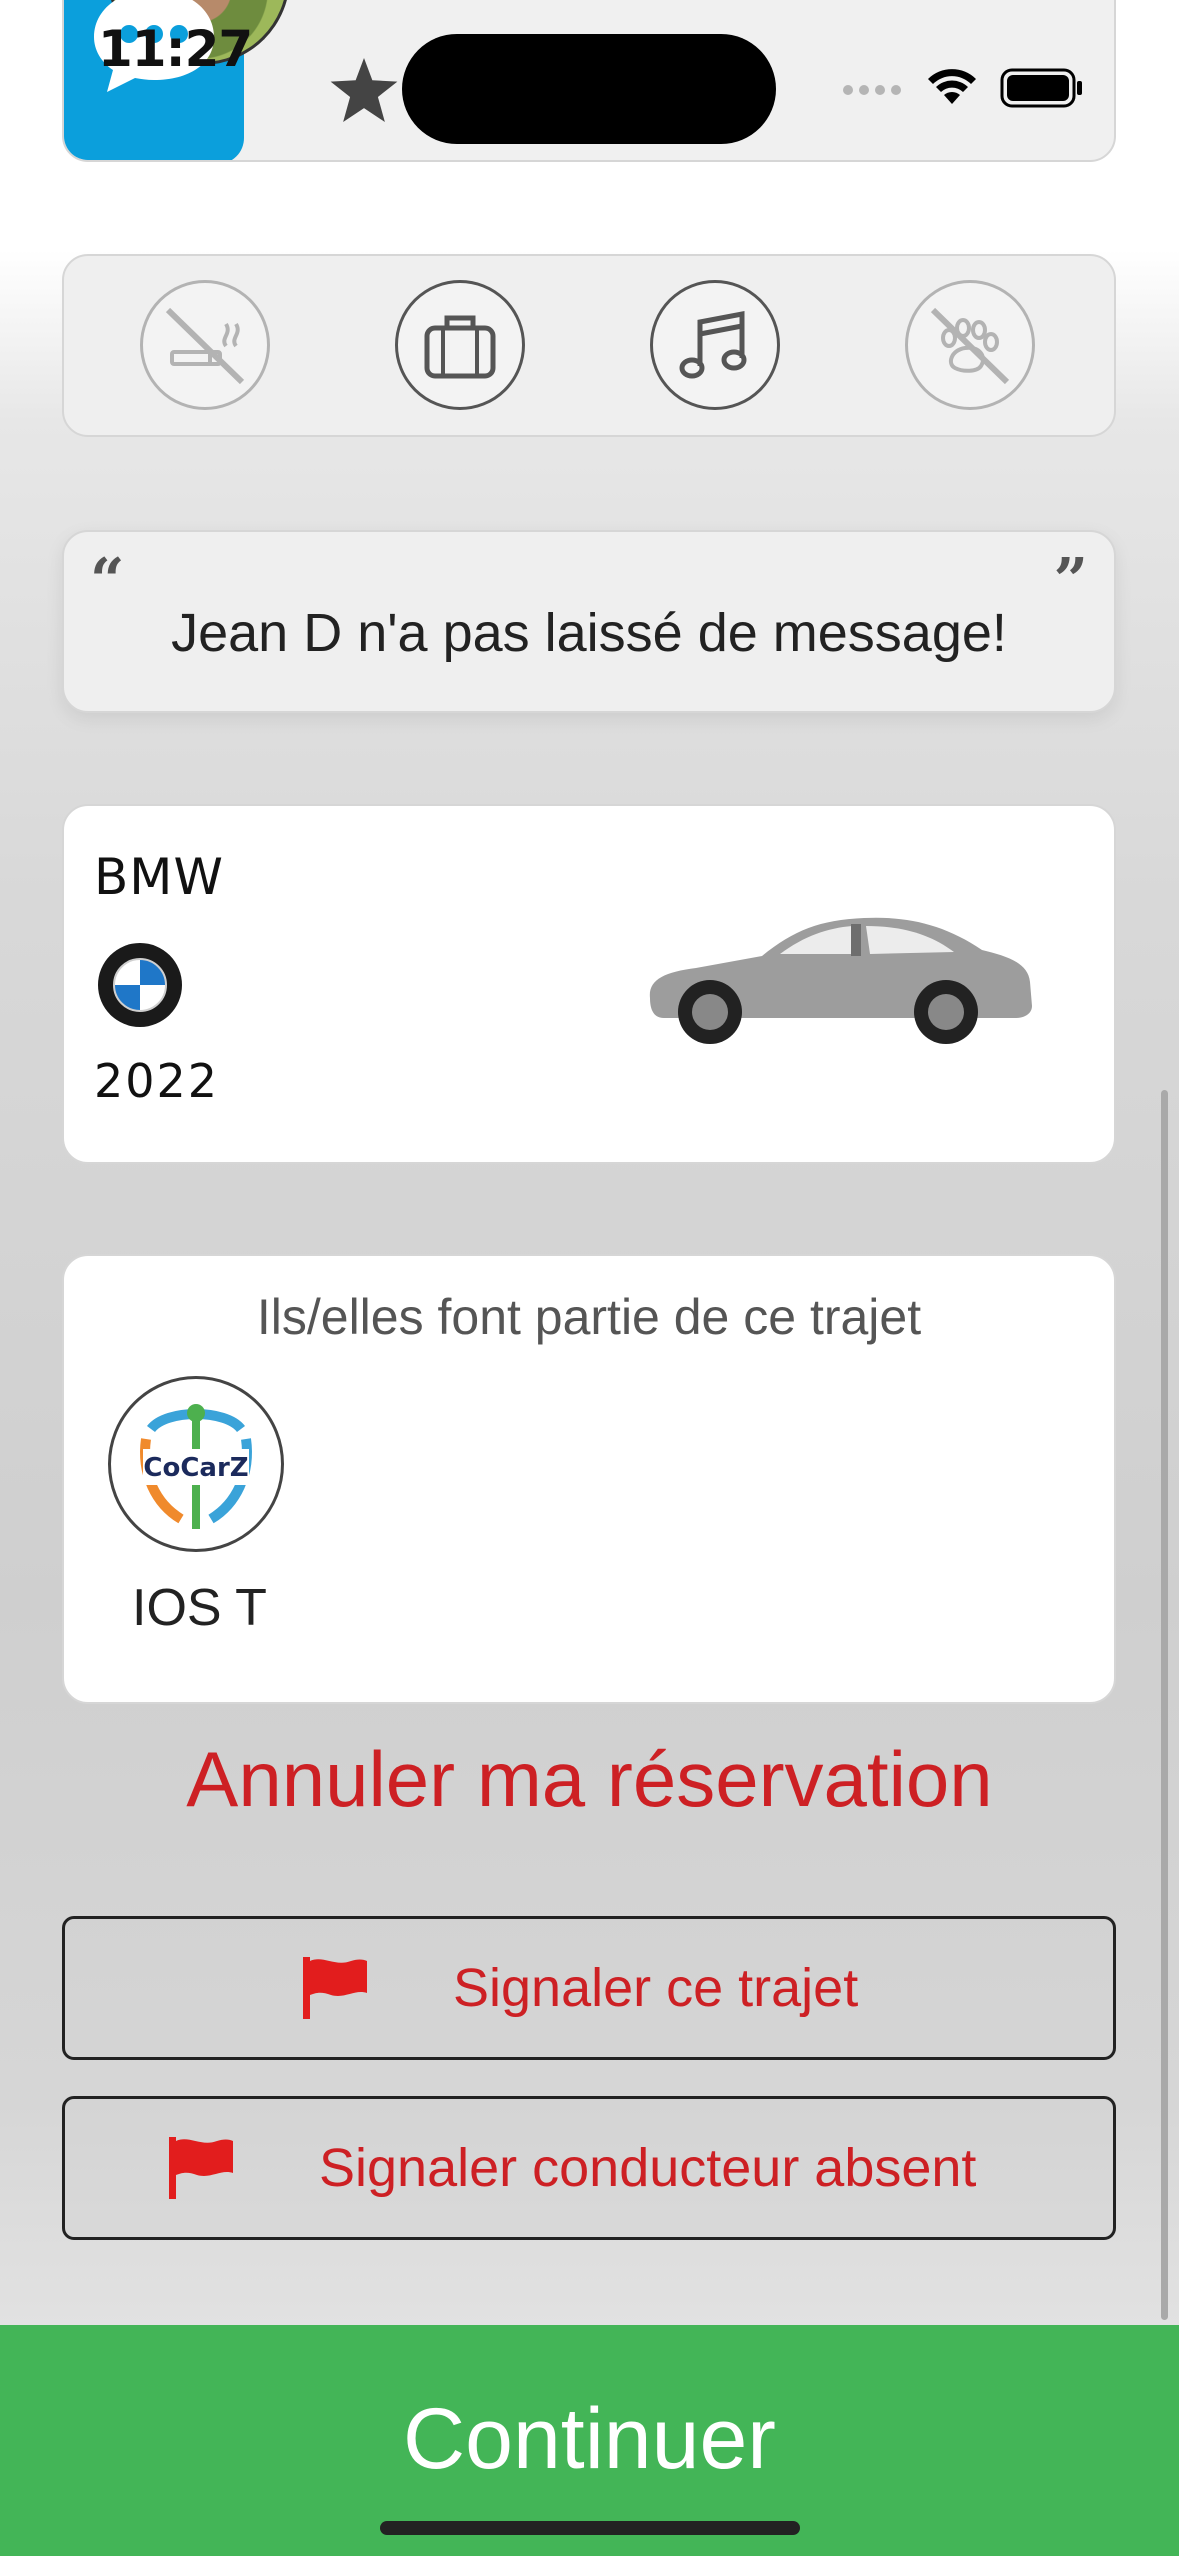 The height and width of the screenshot is (2556, 1179). What do you see at coordinates (656, 1988) in the screenshot?
I see `report-trip-label: Signaler ce trajet` at bounding box center [656, 1988].